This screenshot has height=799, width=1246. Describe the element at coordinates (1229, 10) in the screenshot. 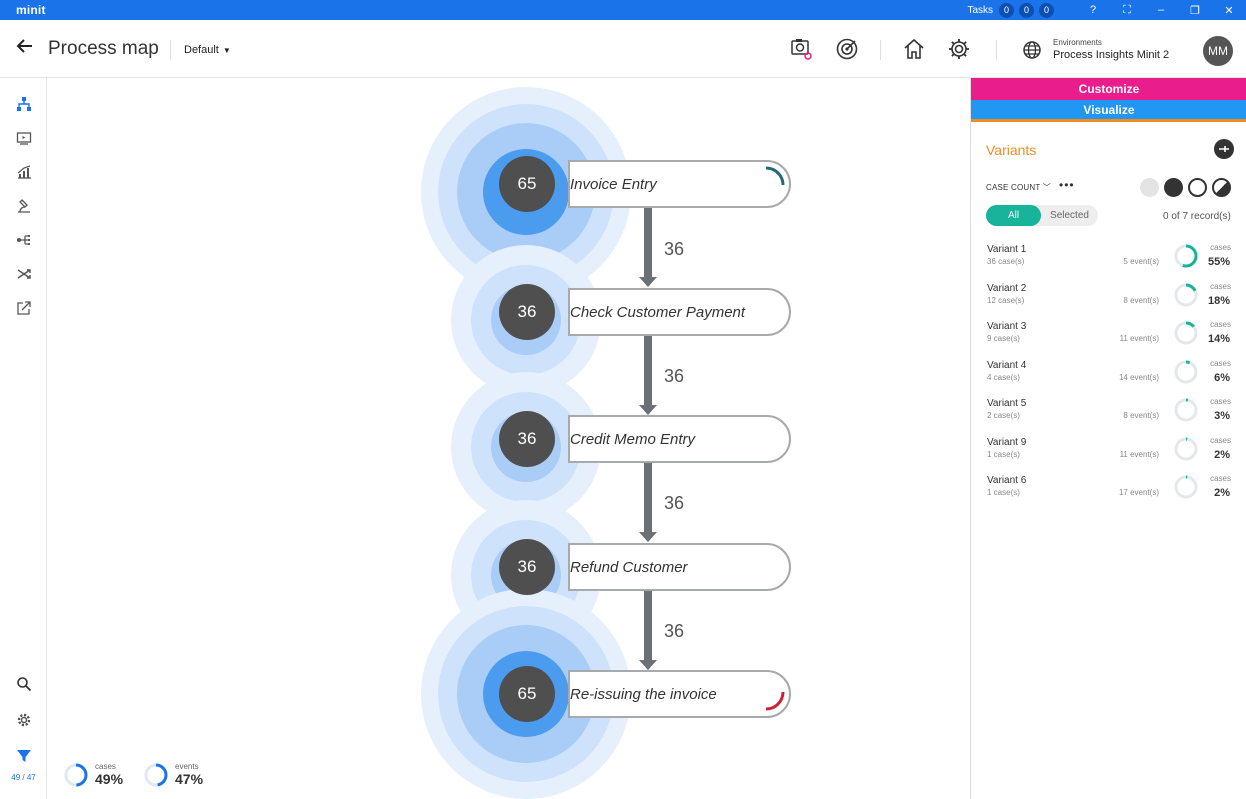

I see `close-button: ✕` at that location.